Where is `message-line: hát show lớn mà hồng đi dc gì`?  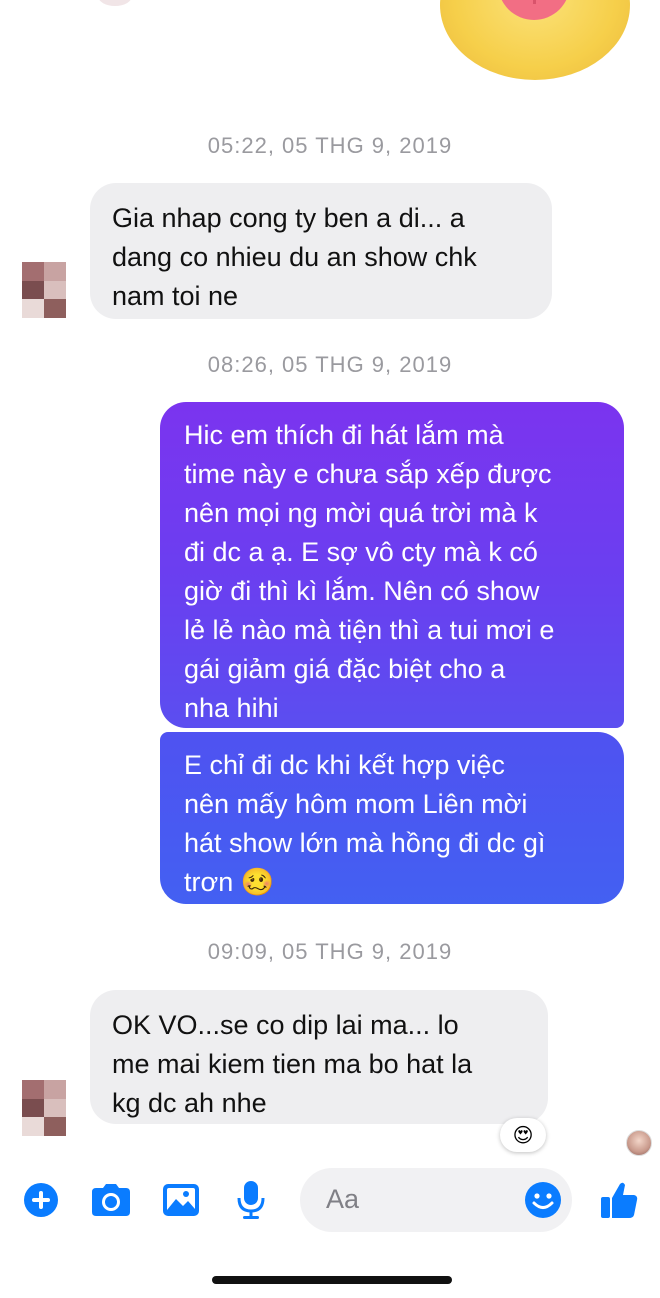
message-line: hát show lớn mà hồng đi dc gì is located at coordinates (365, 843).